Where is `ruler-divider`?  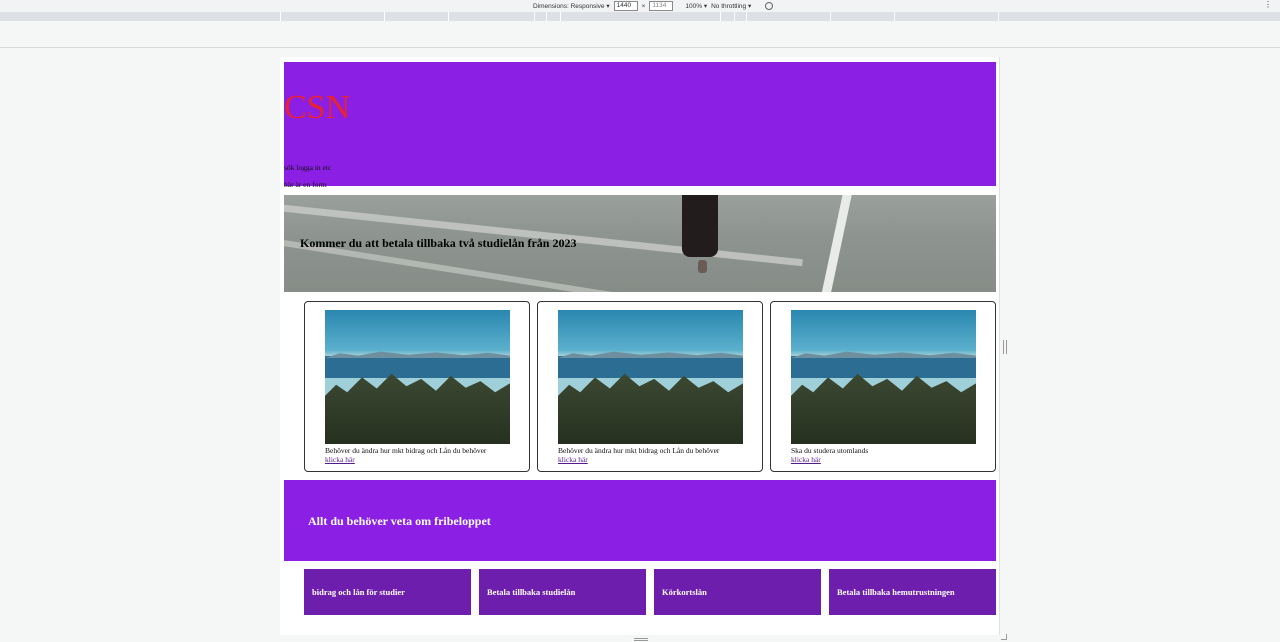 ruler-divider is located at coordinates (640, 47).